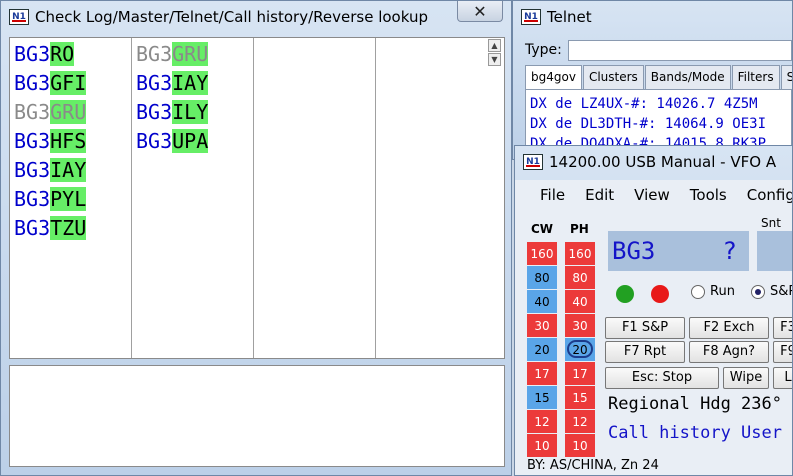  Describe the element at coordinates (758, 291) in the screenshot. I see `radio-selected-icon` at that location.